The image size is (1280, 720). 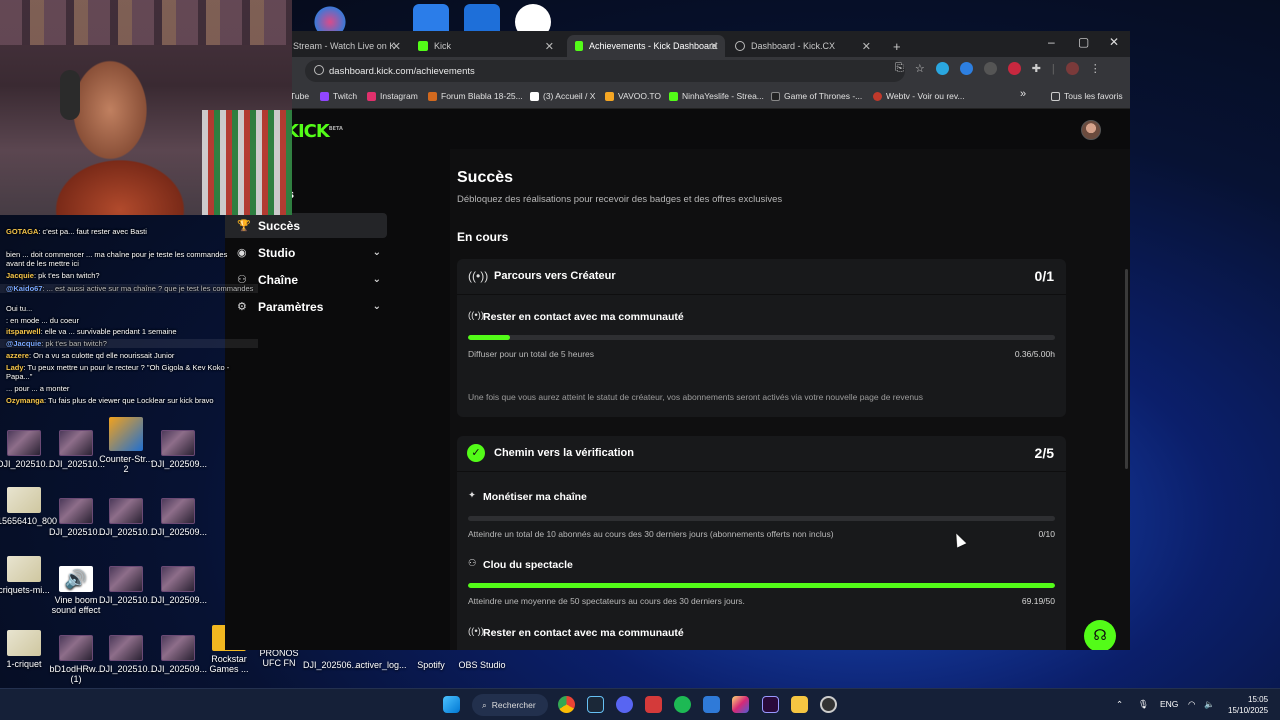 I want to click on photos-icon, so click(x=711, y=704).